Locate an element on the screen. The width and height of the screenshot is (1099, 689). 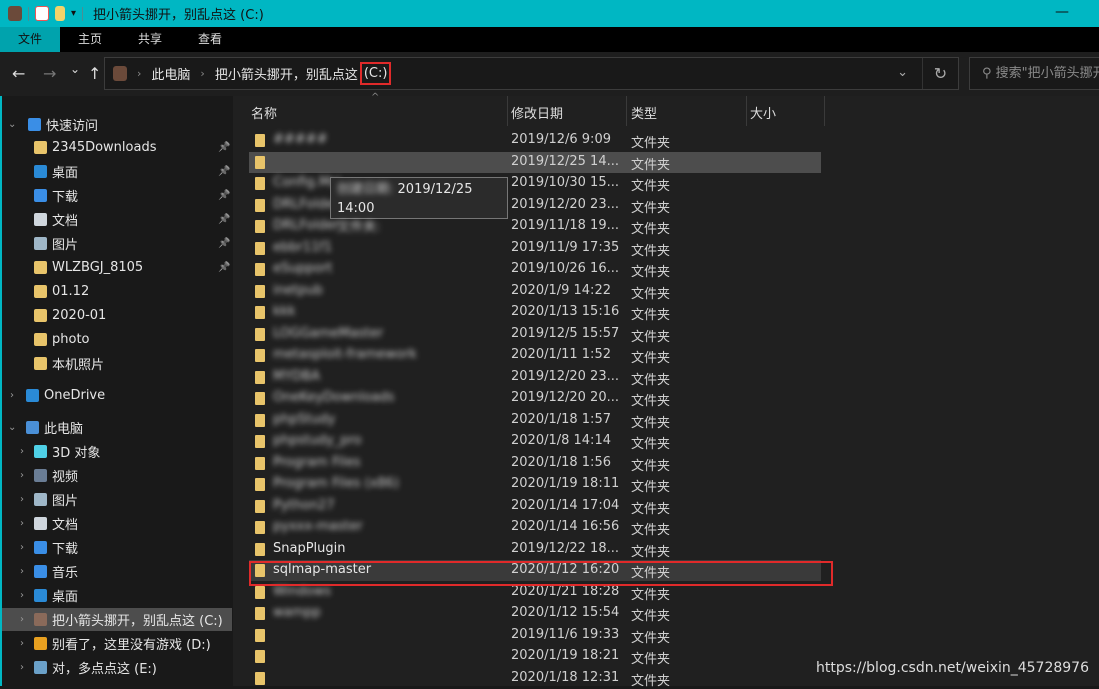
sidebar-item-label: 对，多点点这 (E:) is located at coordinates (104, 669).